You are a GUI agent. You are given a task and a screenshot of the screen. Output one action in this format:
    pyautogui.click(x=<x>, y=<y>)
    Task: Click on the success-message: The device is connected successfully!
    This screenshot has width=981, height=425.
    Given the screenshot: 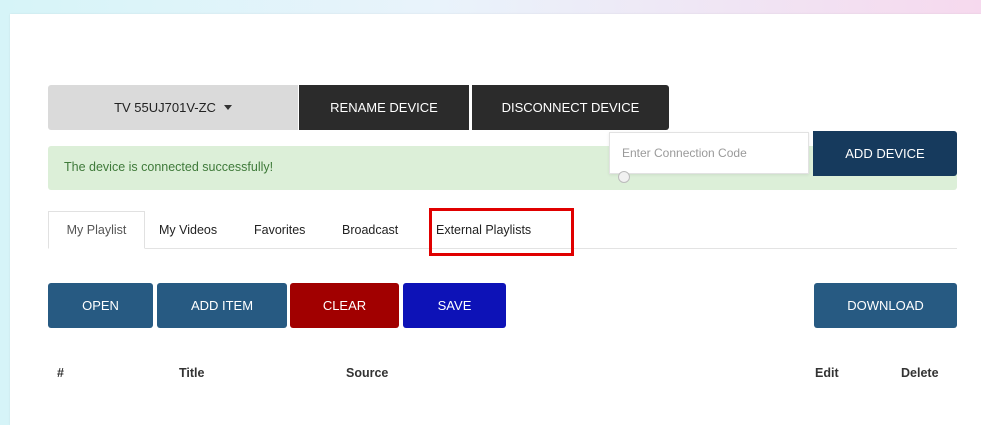 What is the action you would take?
    pyautogui.click(x=169, y=167)
    